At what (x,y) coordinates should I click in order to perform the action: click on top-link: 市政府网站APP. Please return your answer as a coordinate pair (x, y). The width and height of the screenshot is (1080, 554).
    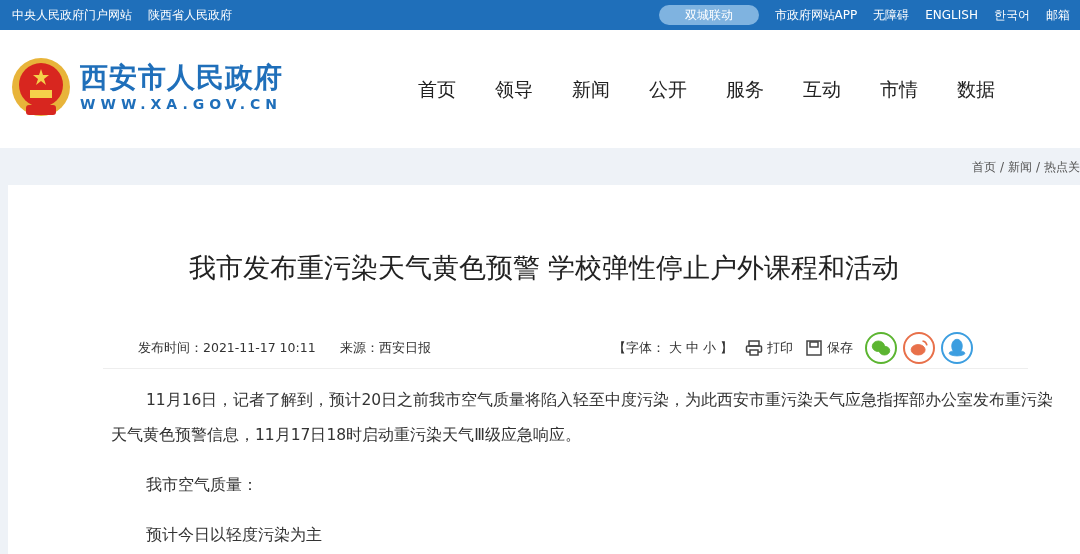
    Looking at the image, I should click on (816, 15).